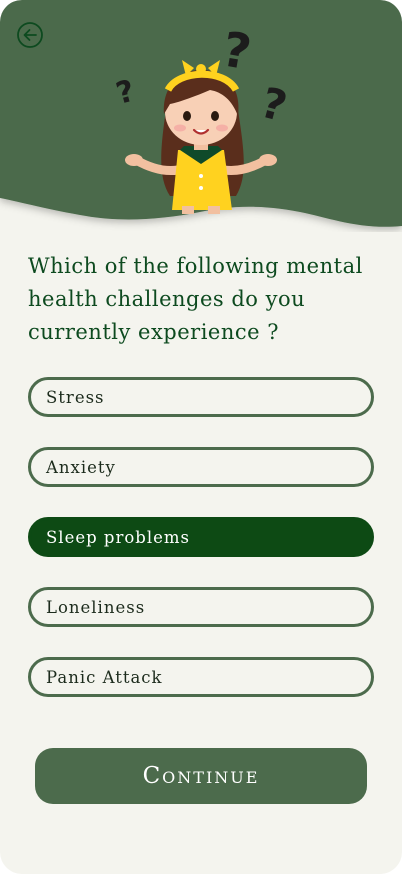 The height and width of the screenshot is (874, 402). I want to click on option-loneliness: Loneliness, so click(201, 607).